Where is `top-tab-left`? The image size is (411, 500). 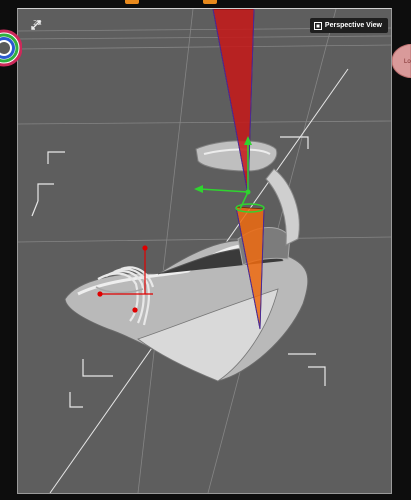
top-tab-left is located at coordinates (132, 2).